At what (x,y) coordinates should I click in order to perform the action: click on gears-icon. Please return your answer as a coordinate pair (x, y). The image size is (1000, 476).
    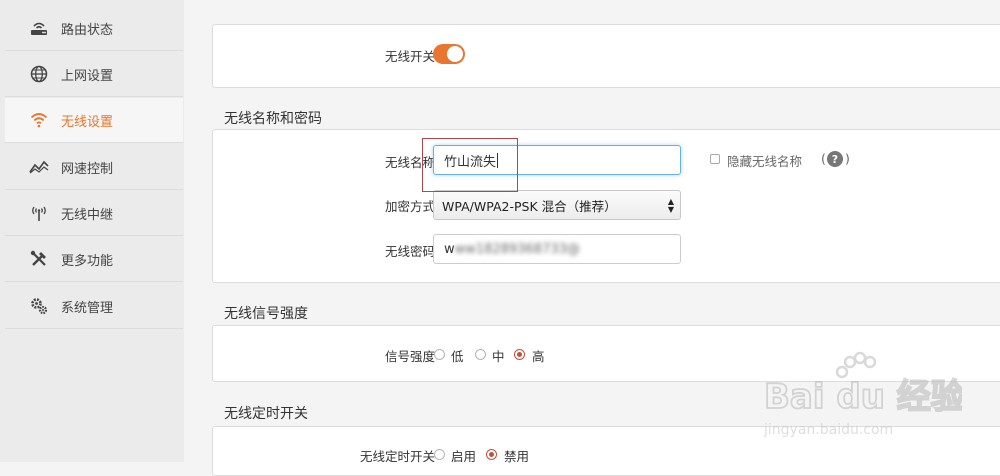
    Looking at the image, I should click on (39, 306).